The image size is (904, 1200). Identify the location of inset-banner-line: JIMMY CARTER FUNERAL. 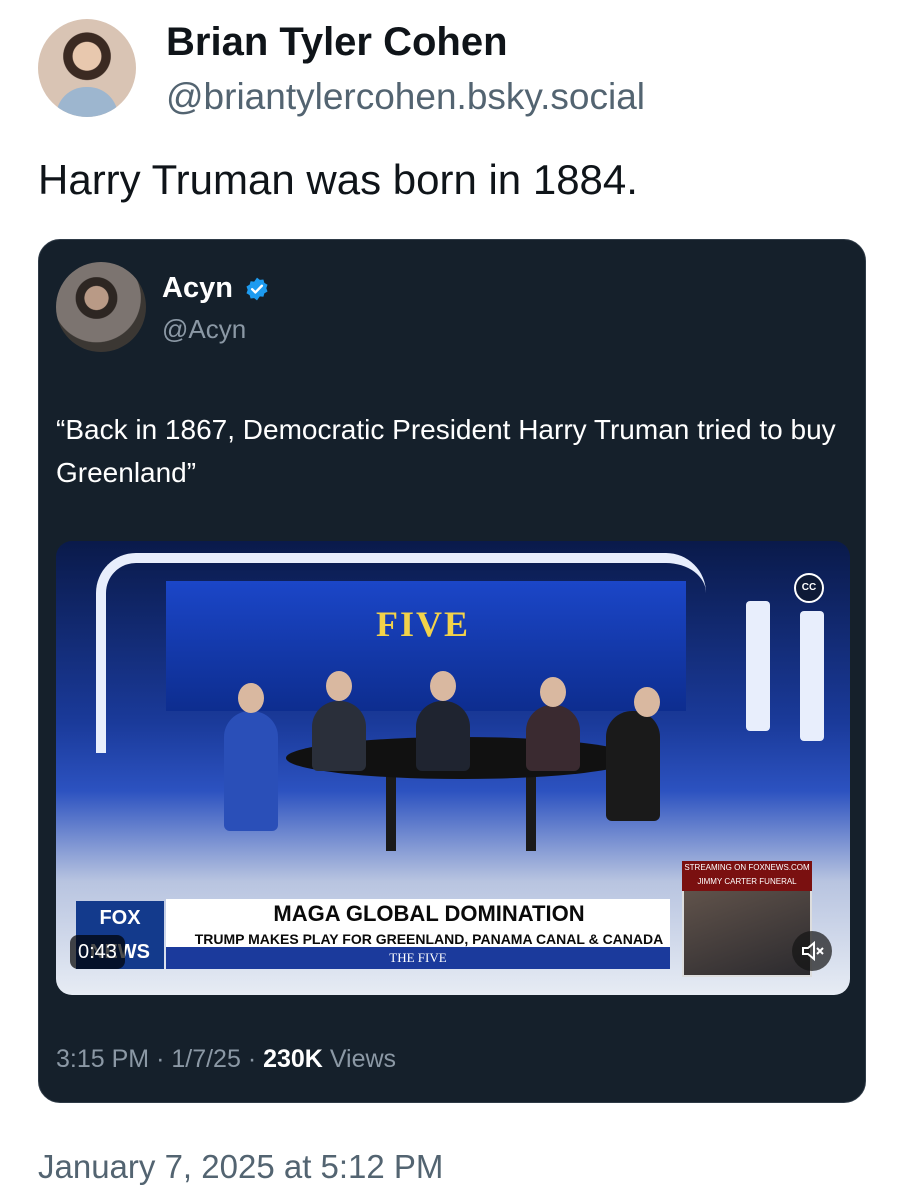
(747, 881).